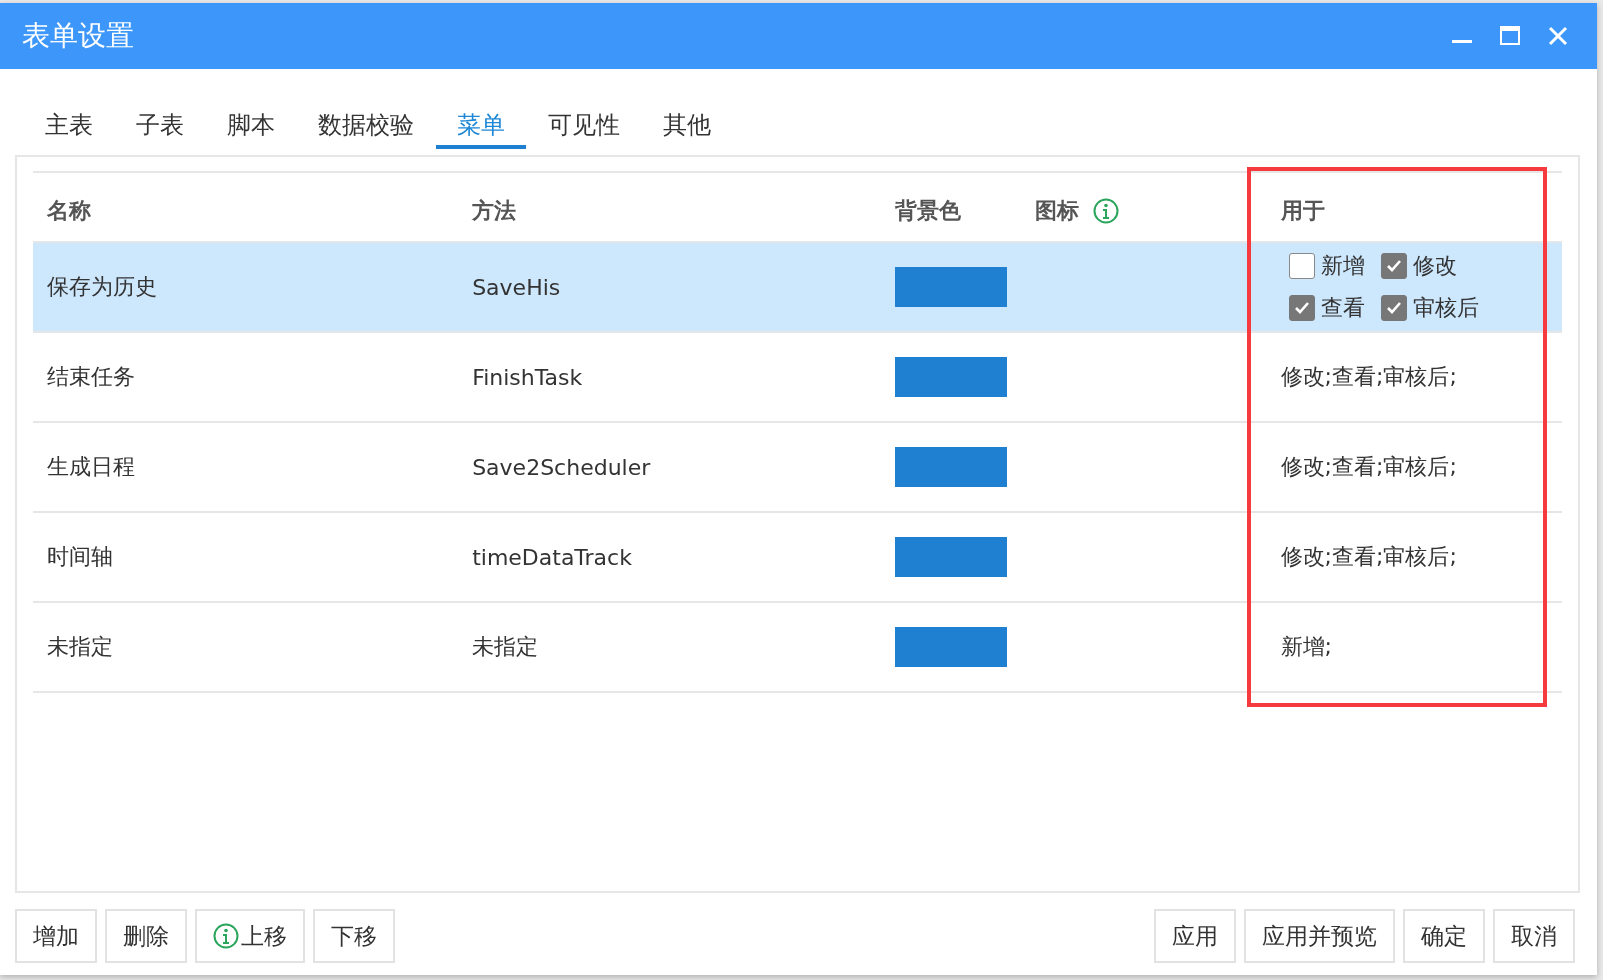 The image size is (1603, 980). What do you see at coordinates (251, 127) in the screenshot?
I see `tab: 脚本` at bounding box center [251, 127].